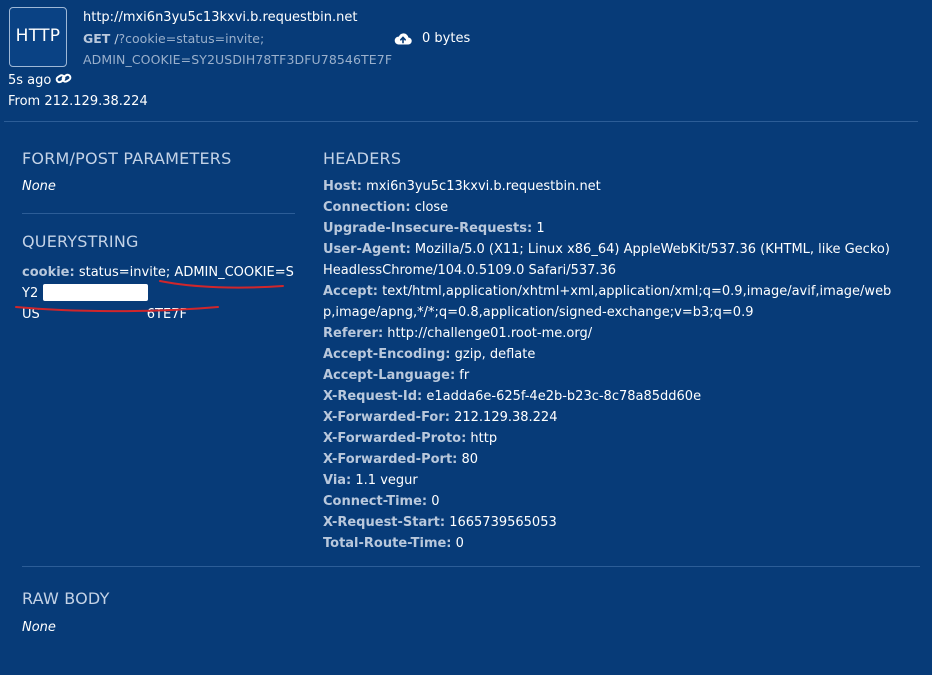 This screenshot has height=675, width=932. Describe the element at coordinates (440, 417) in the screenshot. I see `header-row-x-forwarded-for: X-Forwarded-For: 212.129.38.224` at that location.